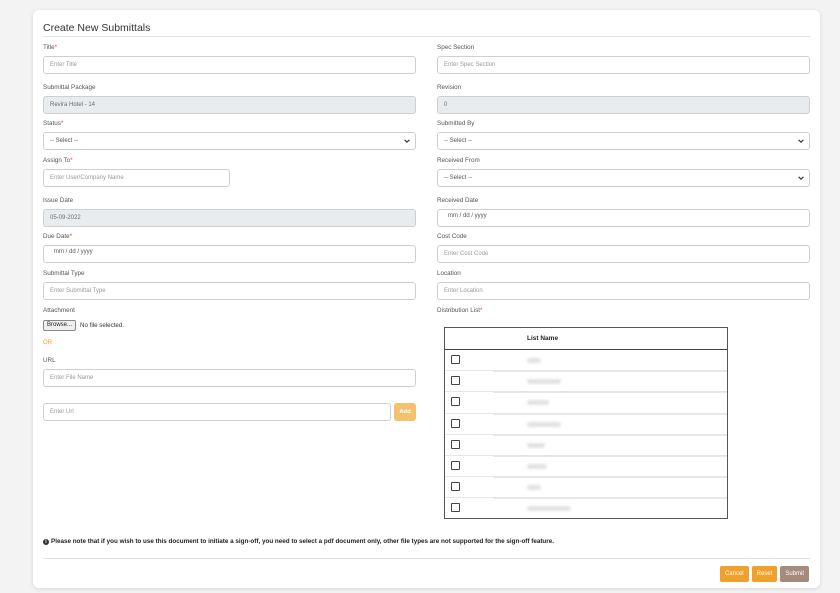 Image resolution: width=840 pixels, height=593 pixels. I want to click on revision-field: Revision 0, so click(623, 98).